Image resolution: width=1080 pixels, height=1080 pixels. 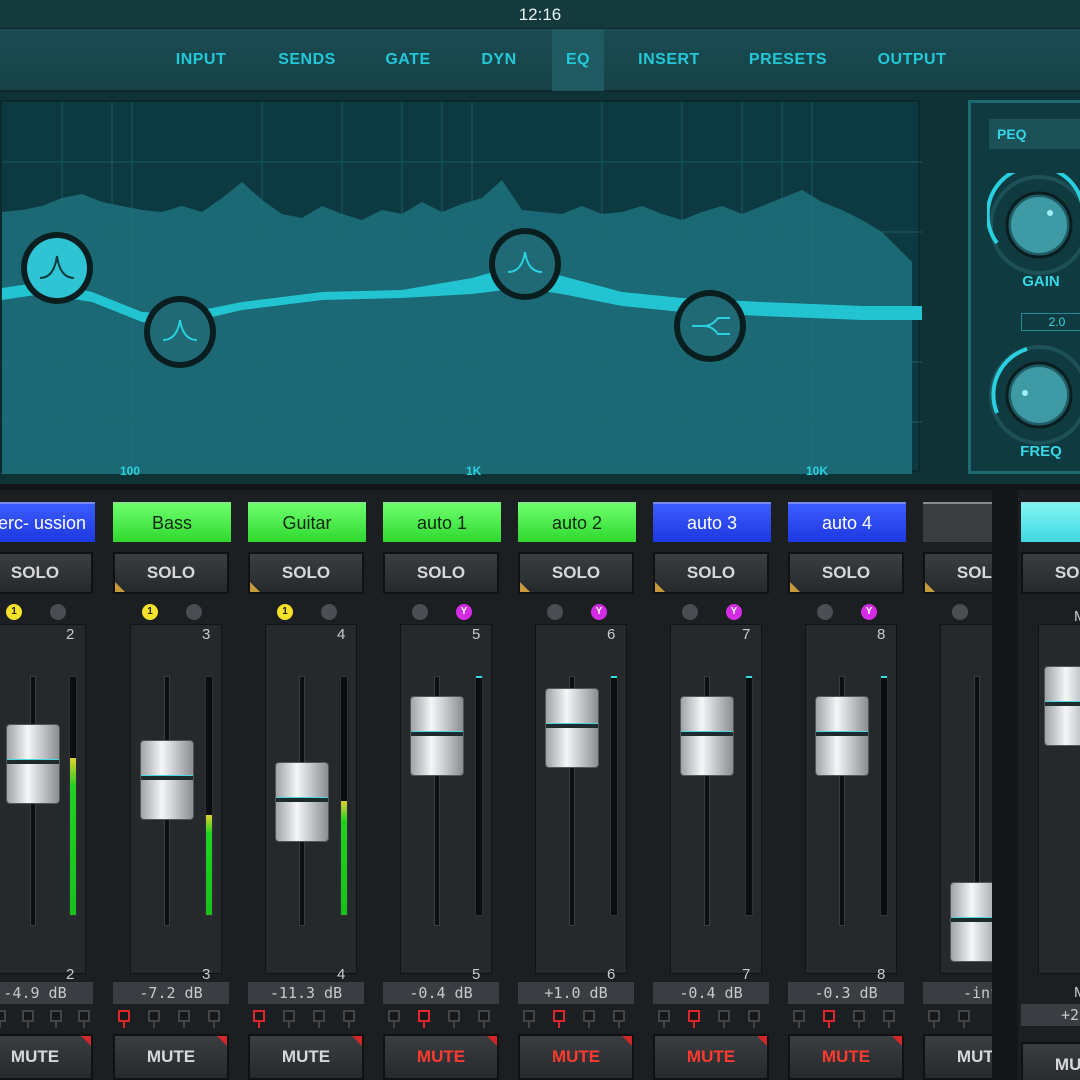 I want to click on freq-label-1k: 1K, so click(x=474, y=471).